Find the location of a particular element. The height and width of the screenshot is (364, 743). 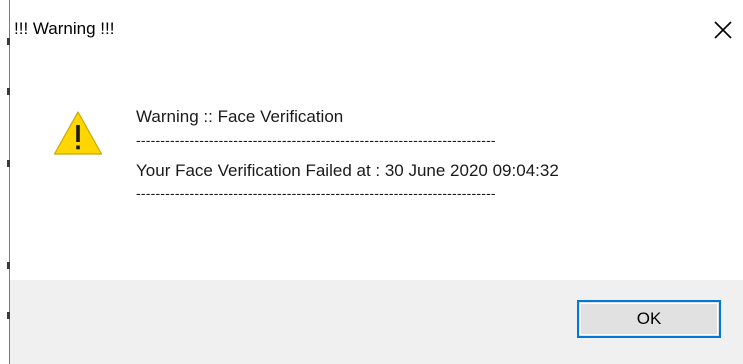

close-button is located at coordinates (723, 30).